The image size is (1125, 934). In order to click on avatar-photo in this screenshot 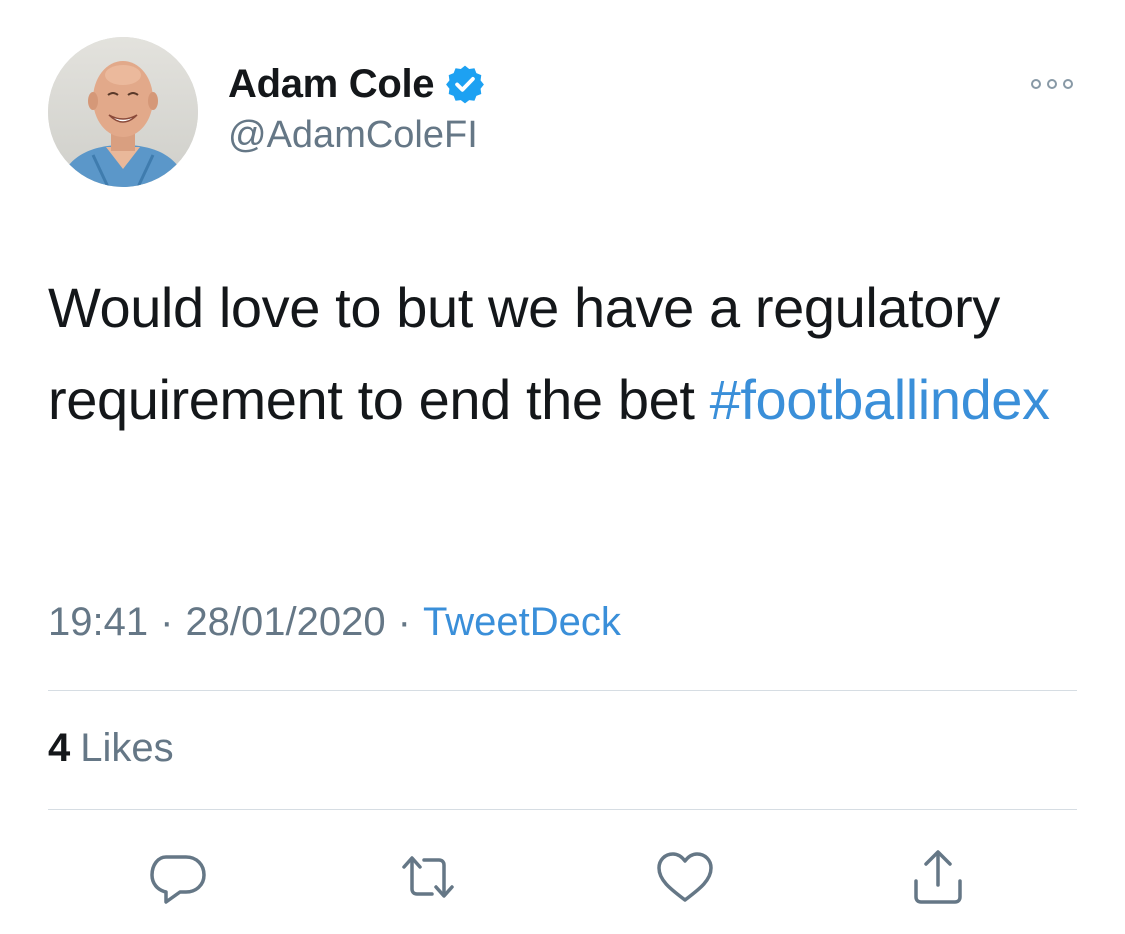, I will do `click(123, 112)`.